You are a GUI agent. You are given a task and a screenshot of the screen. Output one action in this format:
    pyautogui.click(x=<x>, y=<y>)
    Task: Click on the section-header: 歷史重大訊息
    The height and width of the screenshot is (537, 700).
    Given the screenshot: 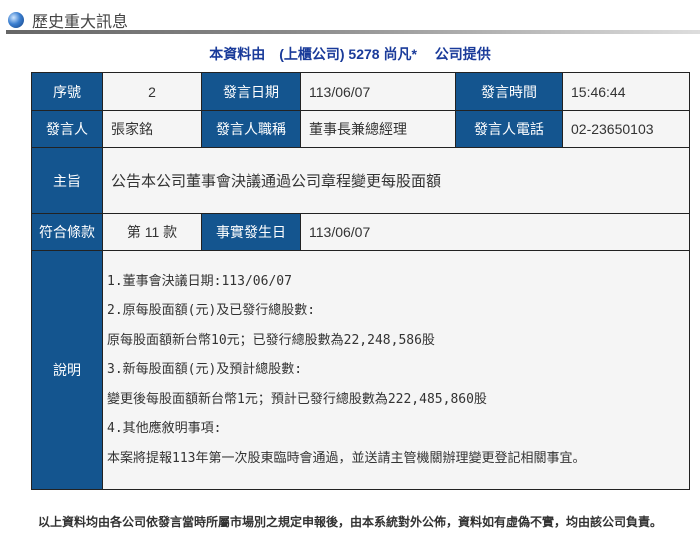 What is the action you would take?
    pyautogui.click(x=68, y=20)
    